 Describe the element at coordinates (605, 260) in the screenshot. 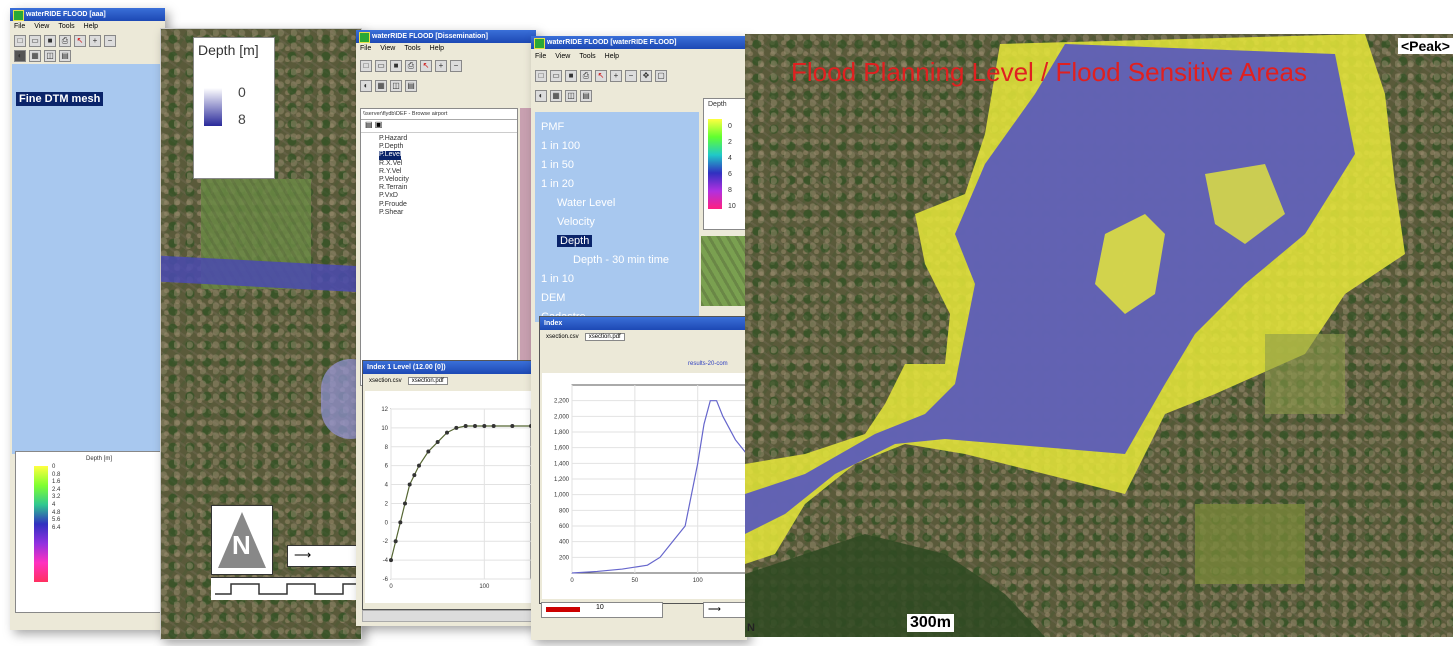

I see `result-item: Depth - 30 min time` at that location.